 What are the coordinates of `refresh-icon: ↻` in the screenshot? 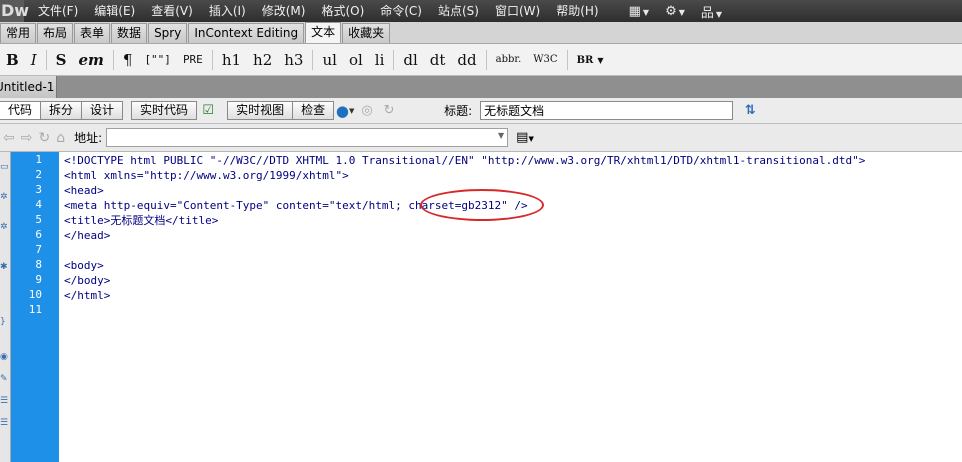 It's located at (389, 110).